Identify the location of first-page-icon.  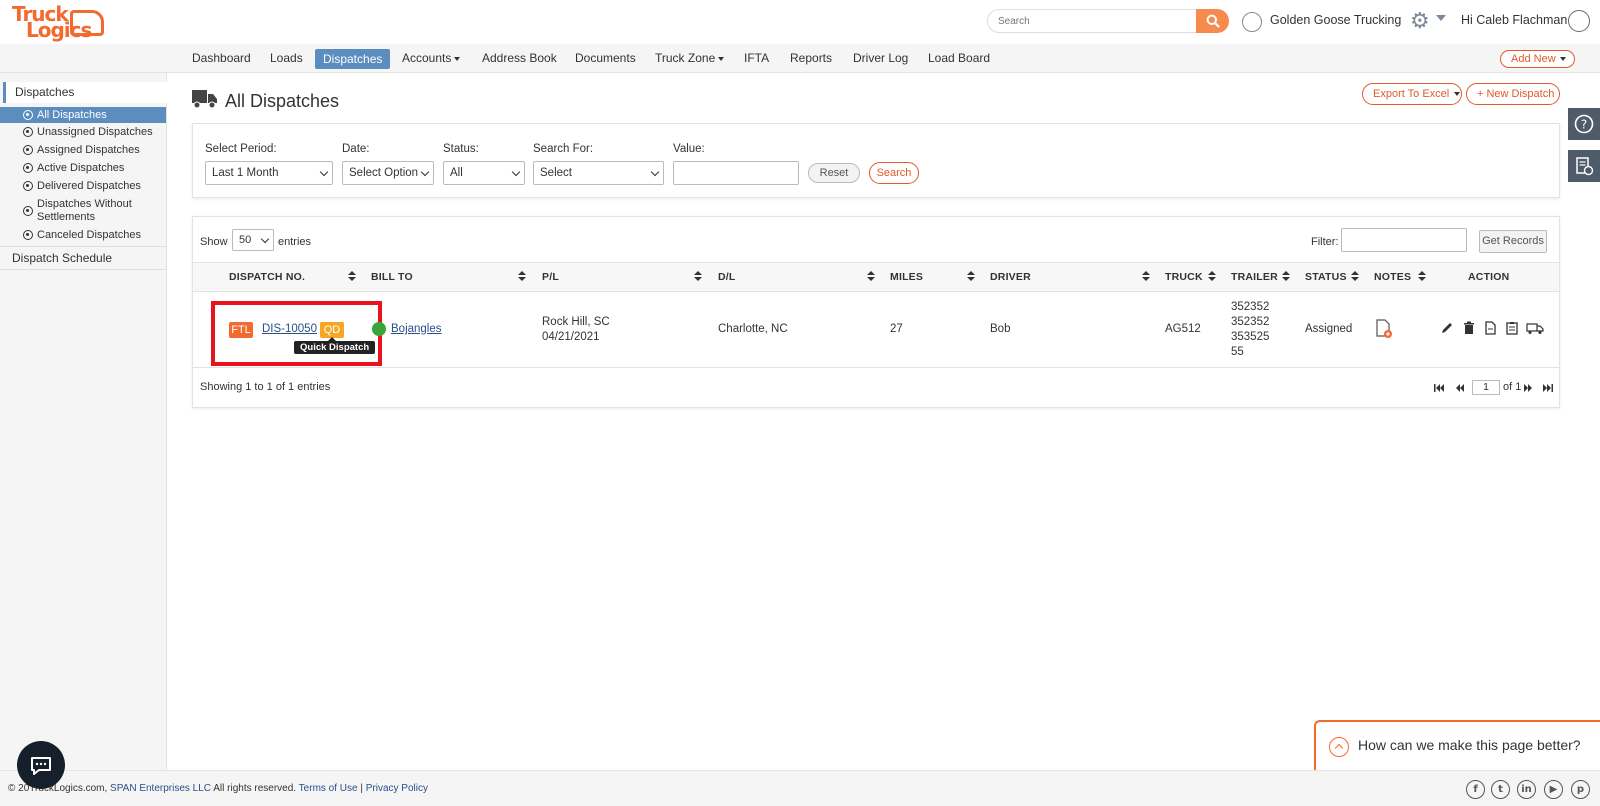
(1439, 388).